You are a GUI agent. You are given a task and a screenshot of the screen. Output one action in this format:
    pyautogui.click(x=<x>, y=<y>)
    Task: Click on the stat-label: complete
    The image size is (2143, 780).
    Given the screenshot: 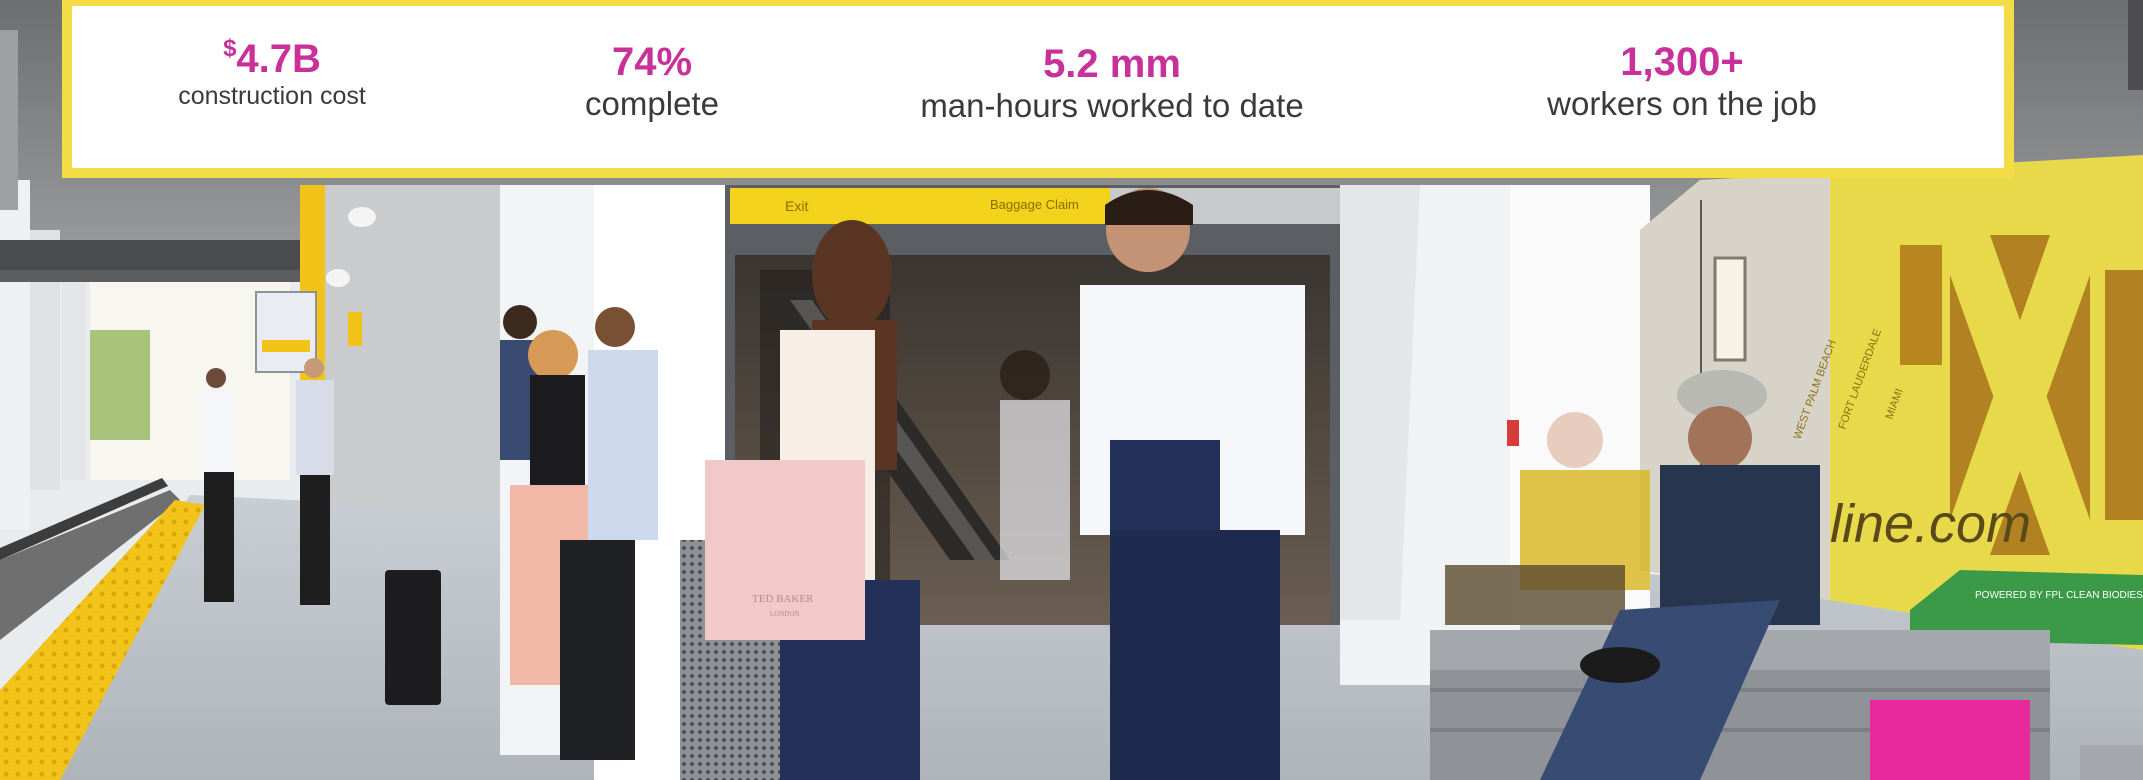 What is the action you would take?
    pyautogui.click(x=652, y=103)
    